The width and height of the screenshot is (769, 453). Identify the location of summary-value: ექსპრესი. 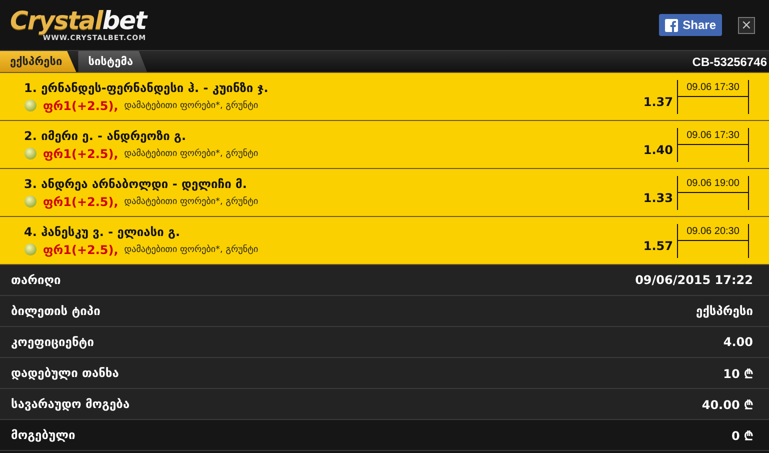
(724, 311).